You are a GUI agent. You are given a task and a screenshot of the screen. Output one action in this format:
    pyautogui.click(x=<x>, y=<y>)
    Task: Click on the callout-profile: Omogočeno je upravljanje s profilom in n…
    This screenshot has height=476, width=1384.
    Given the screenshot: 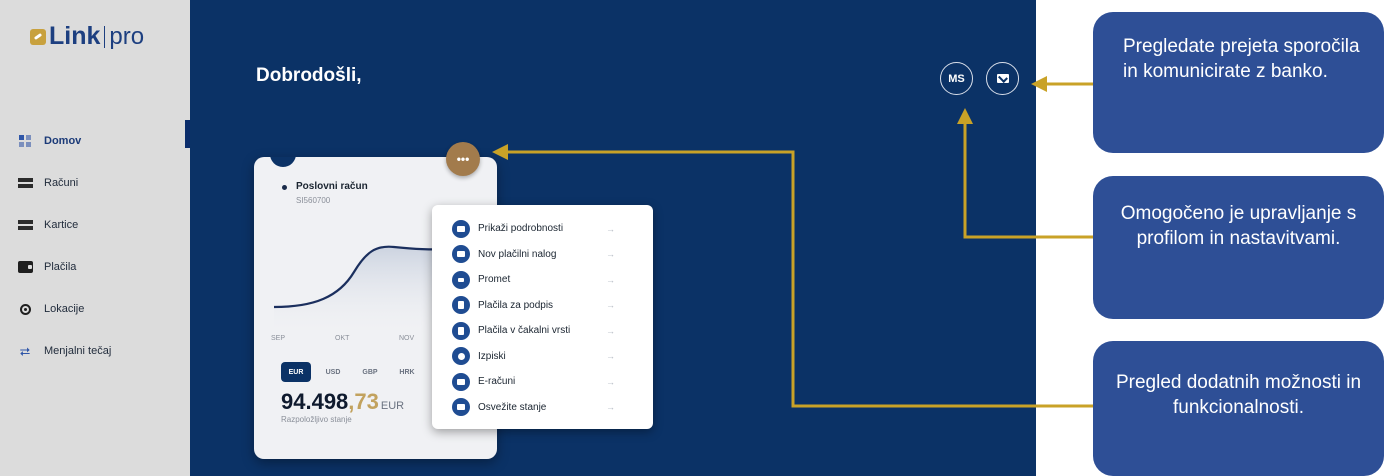 What is the action you would take?
    pyautogui.click(x=1238, y=247)
    